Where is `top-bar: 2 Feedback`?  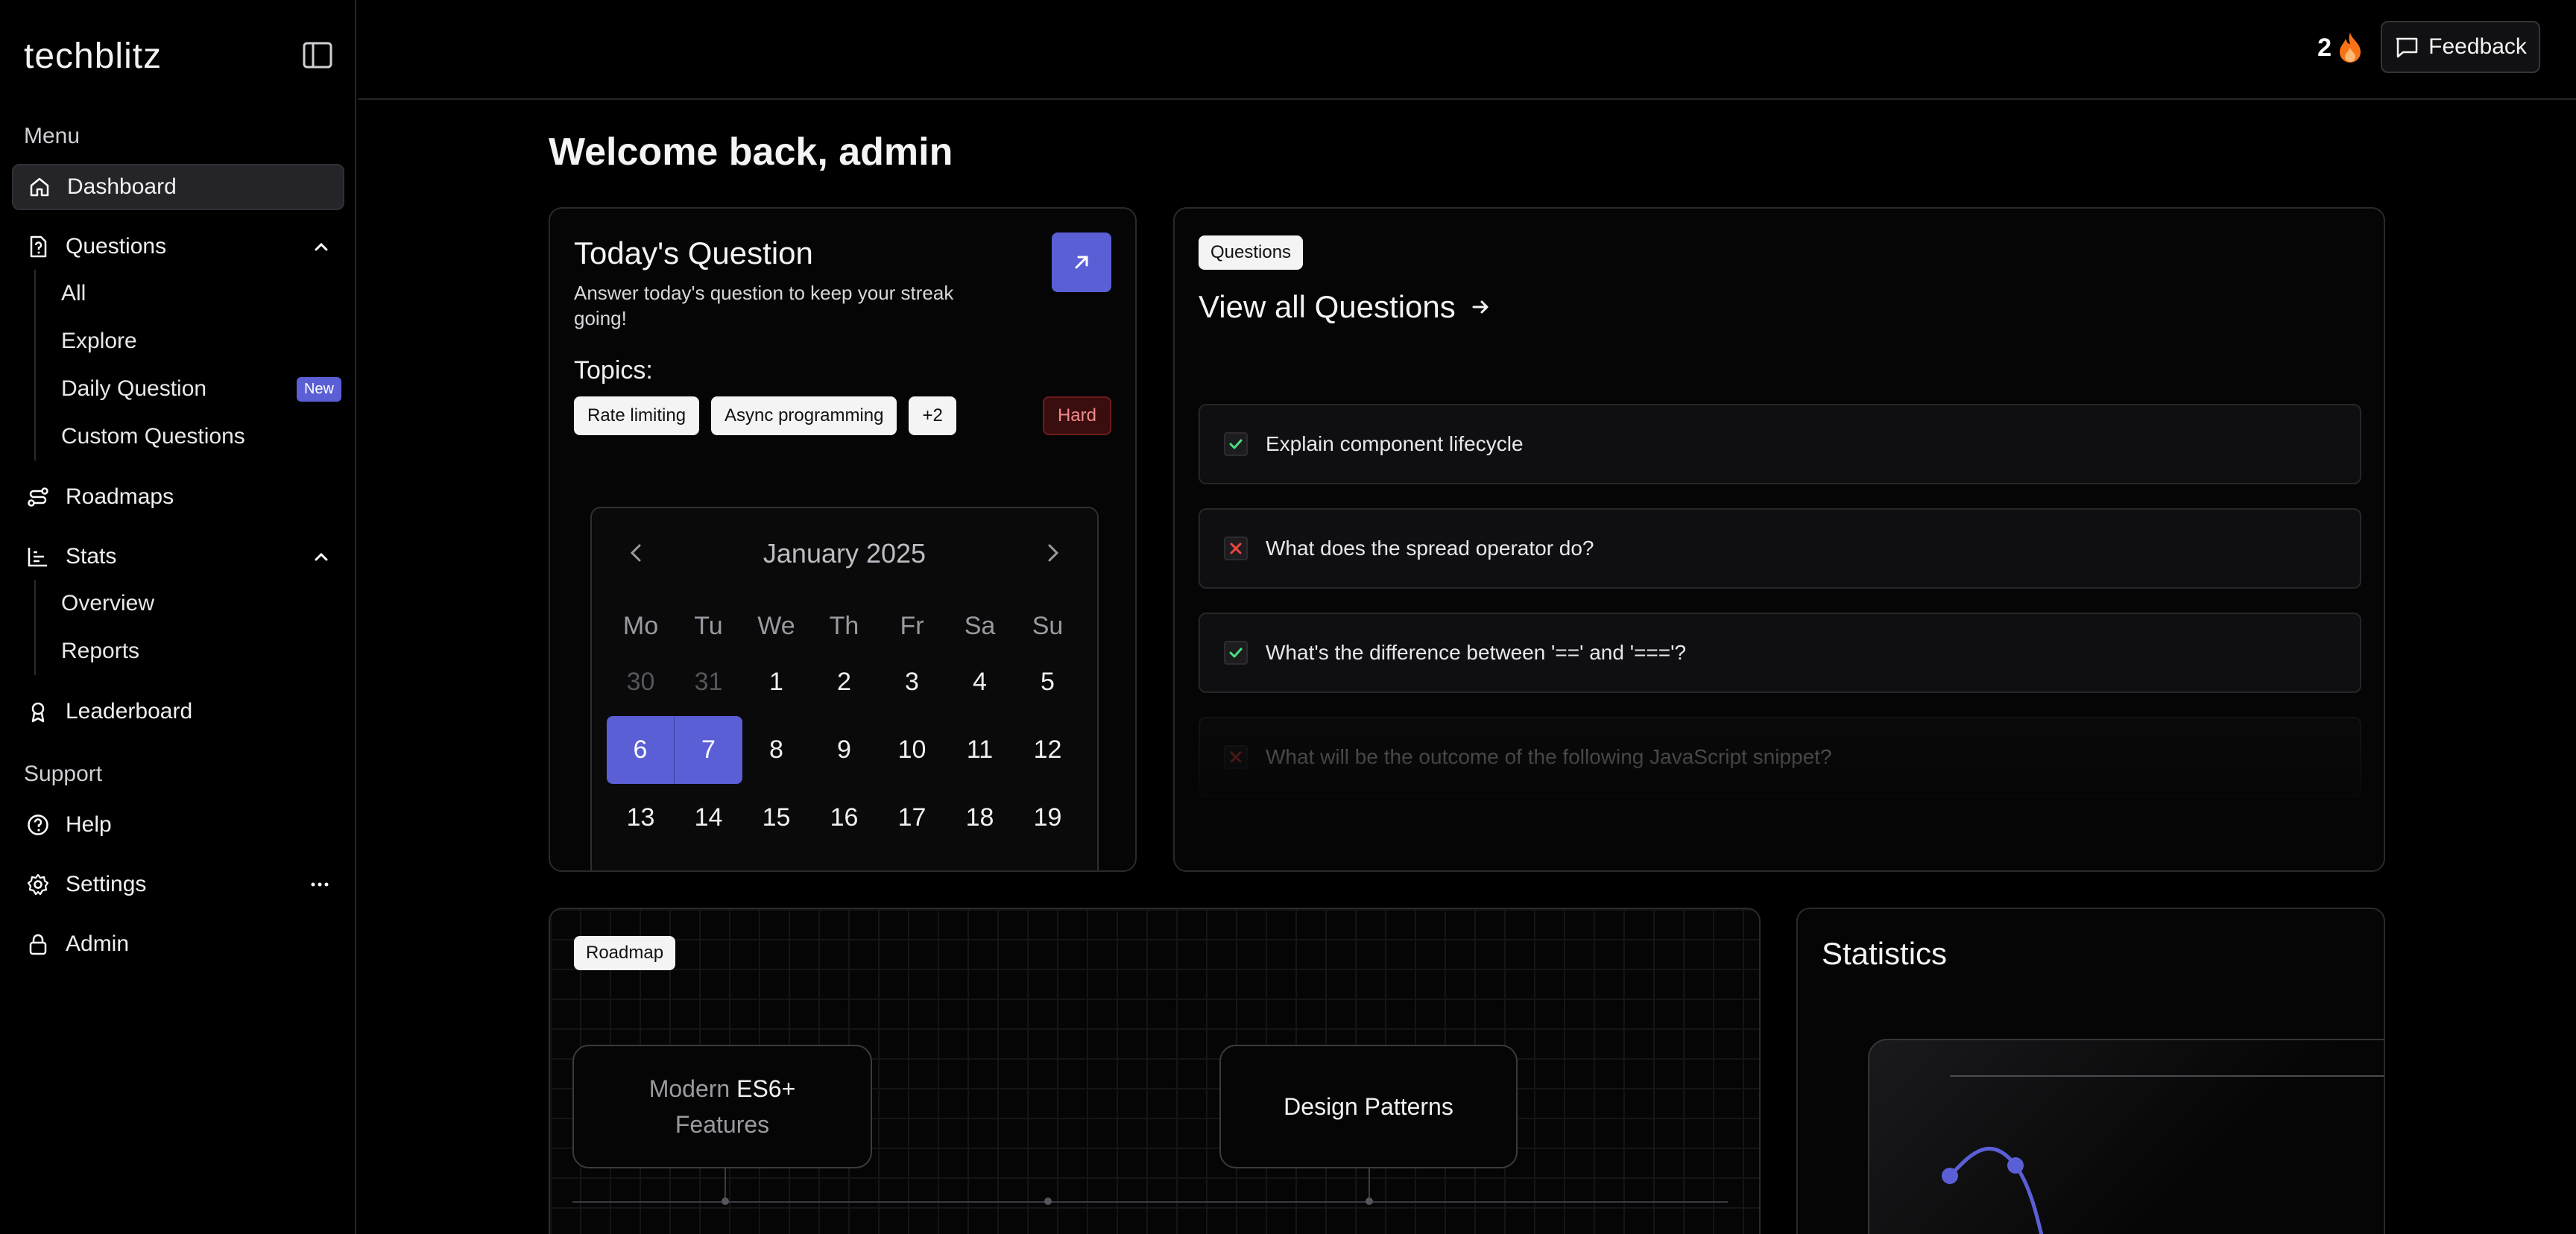 top-bar: 2 Feedback is located at coordinates (1467, 50).